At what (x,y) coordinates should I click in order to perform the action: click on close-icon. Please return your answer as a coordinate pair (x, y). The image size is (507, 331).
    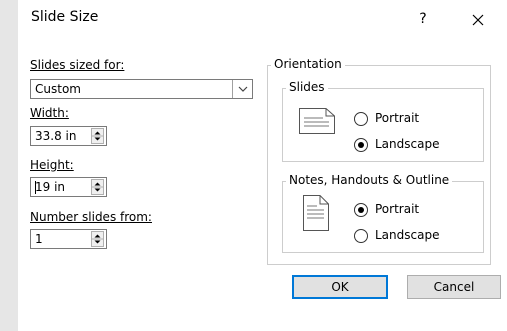
    Looking at the image, I should click on (478, 19).